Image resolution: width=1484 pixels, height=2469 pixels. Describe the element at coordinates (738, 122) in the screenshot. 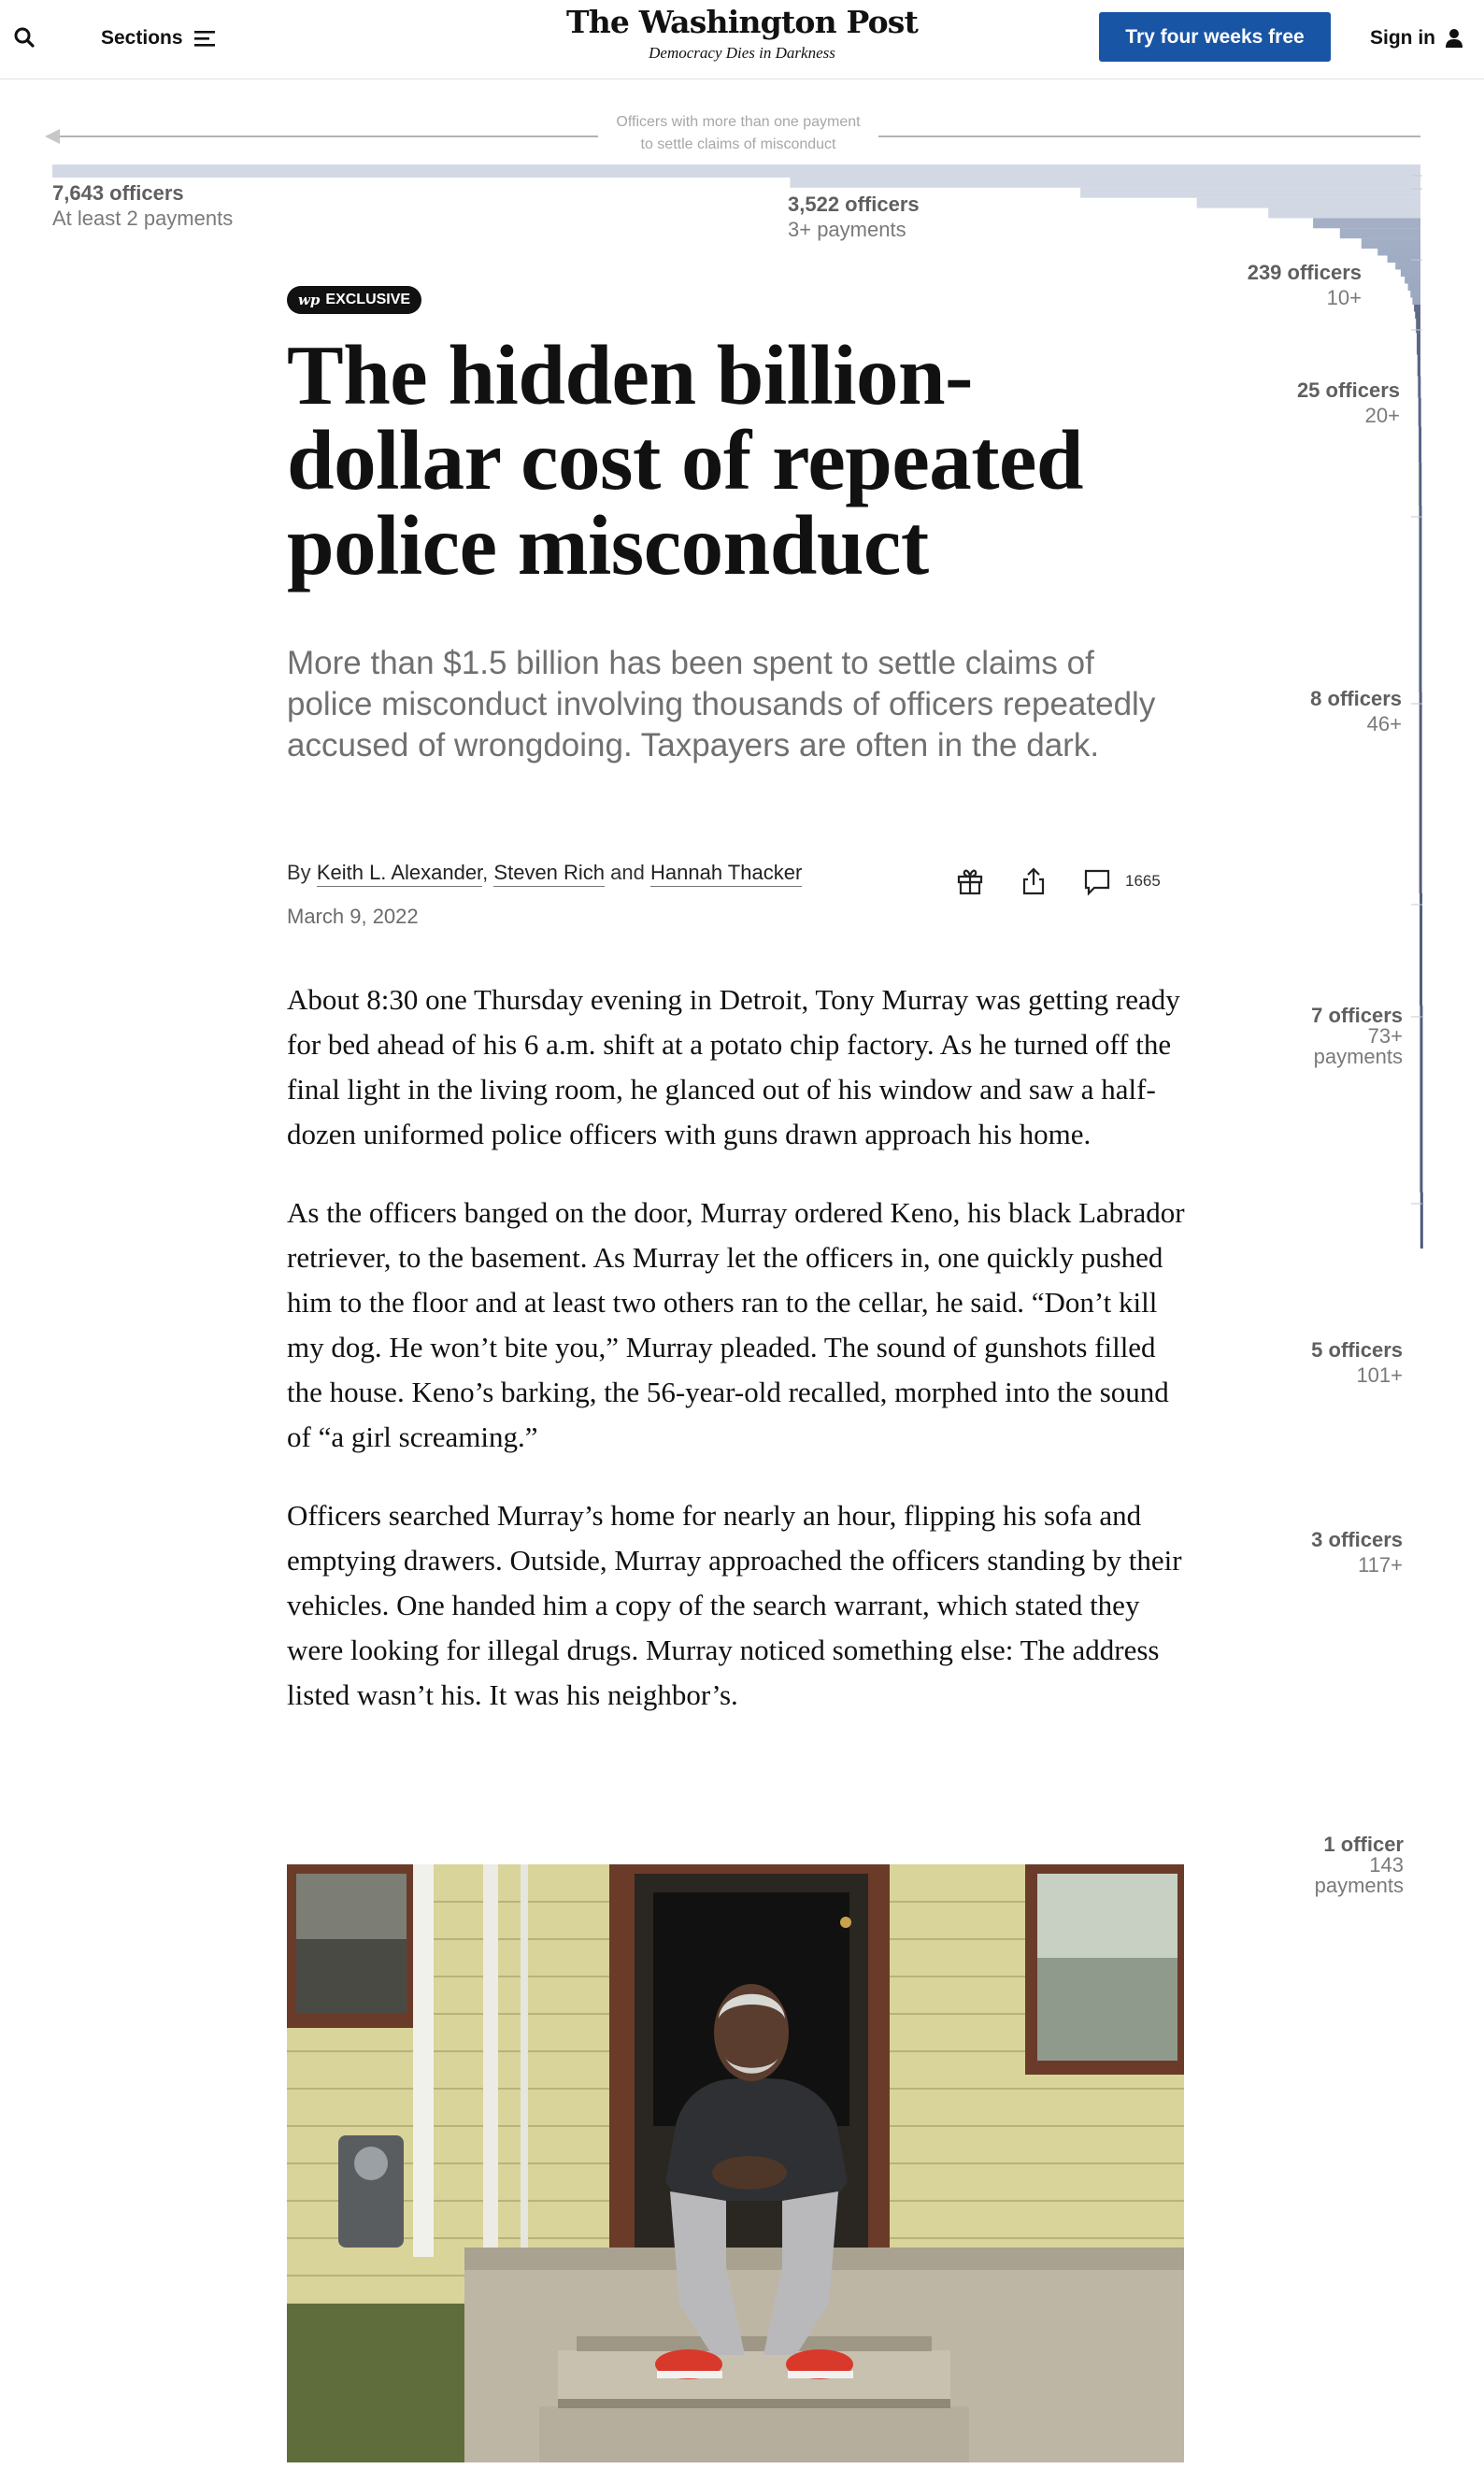

I see `chart-title-line-1: Officers with more than one payment` at that location.